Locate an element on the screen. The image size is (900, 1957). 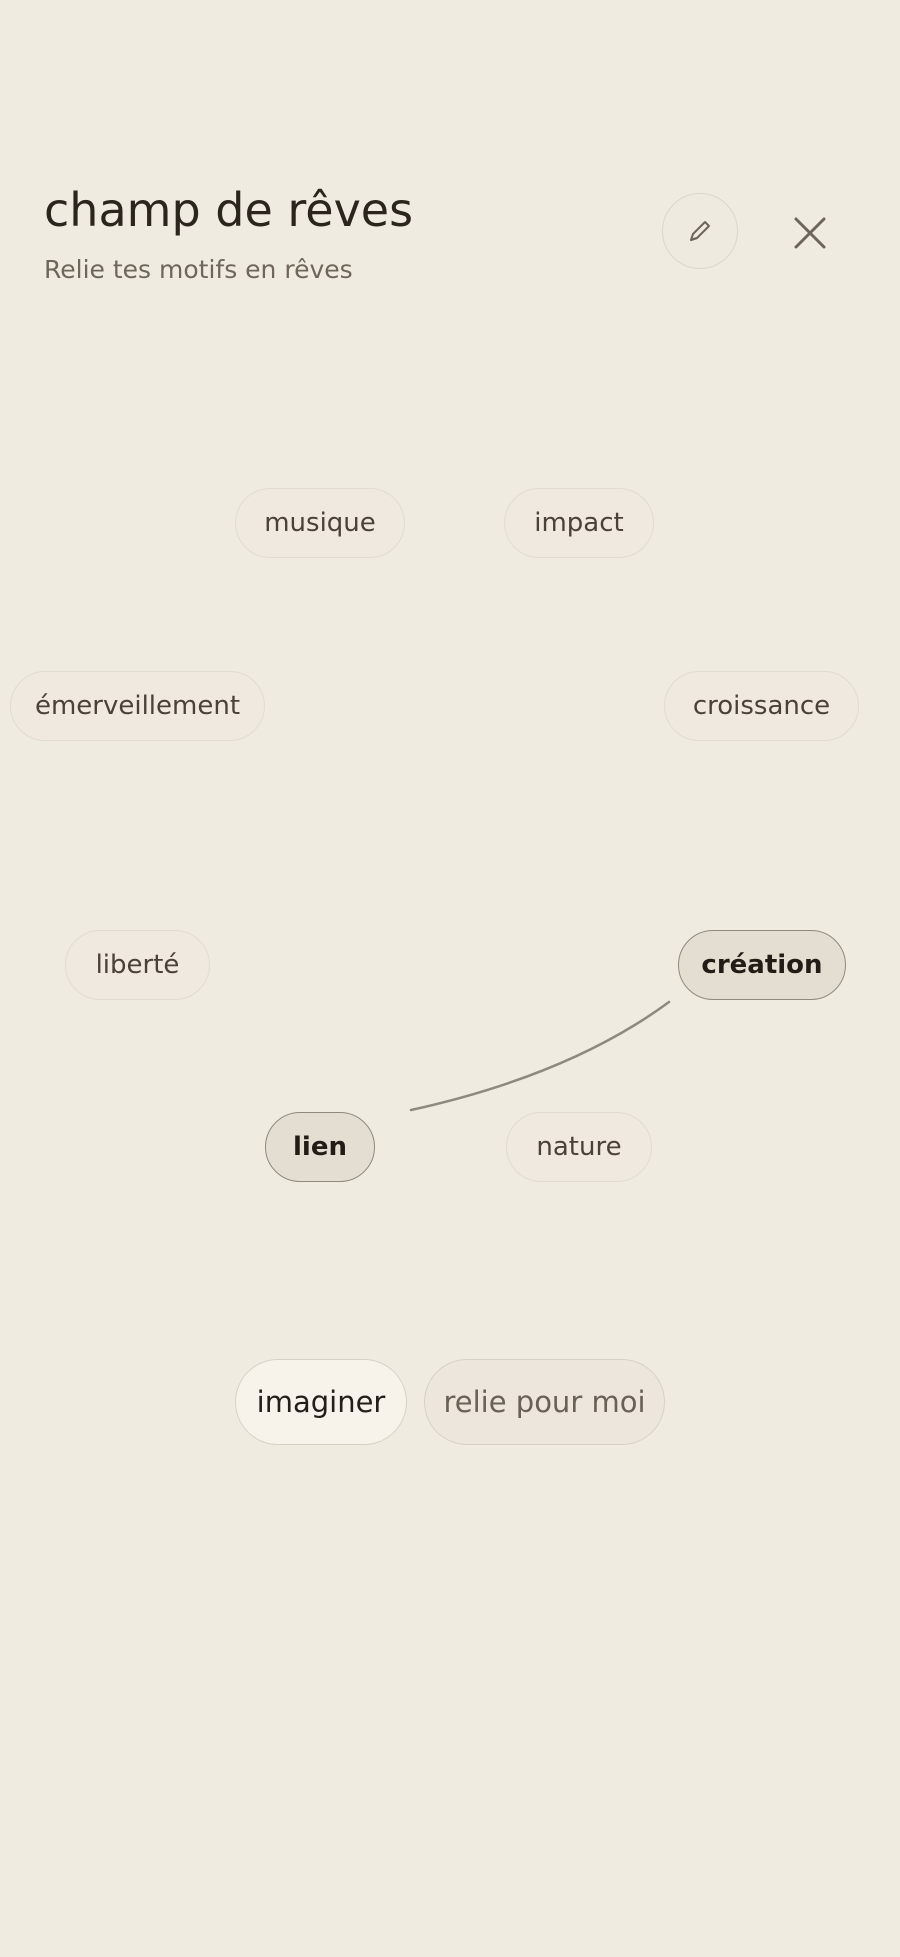
word-chip-nature: nature is located at coordinates (579, 1147).